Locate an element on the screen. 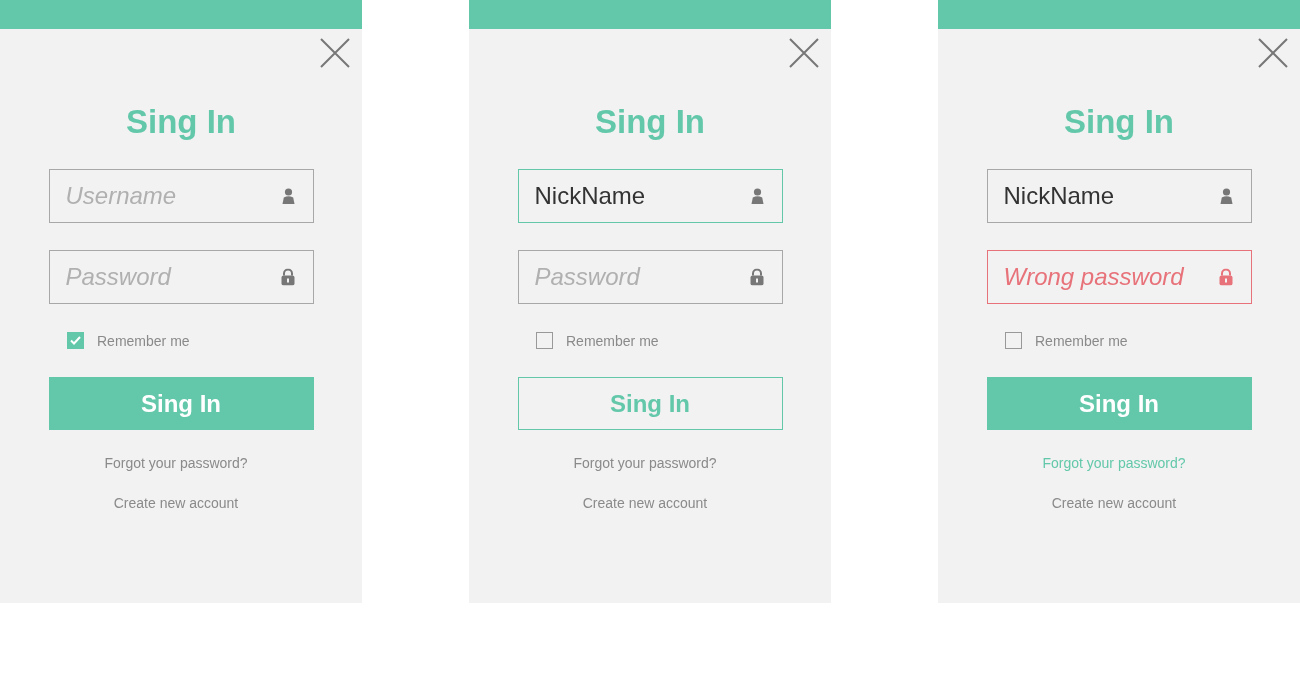 The width and height of the screenshot is (1300, 693). input-field: Wrong password is located at coordinates (1119, 277).